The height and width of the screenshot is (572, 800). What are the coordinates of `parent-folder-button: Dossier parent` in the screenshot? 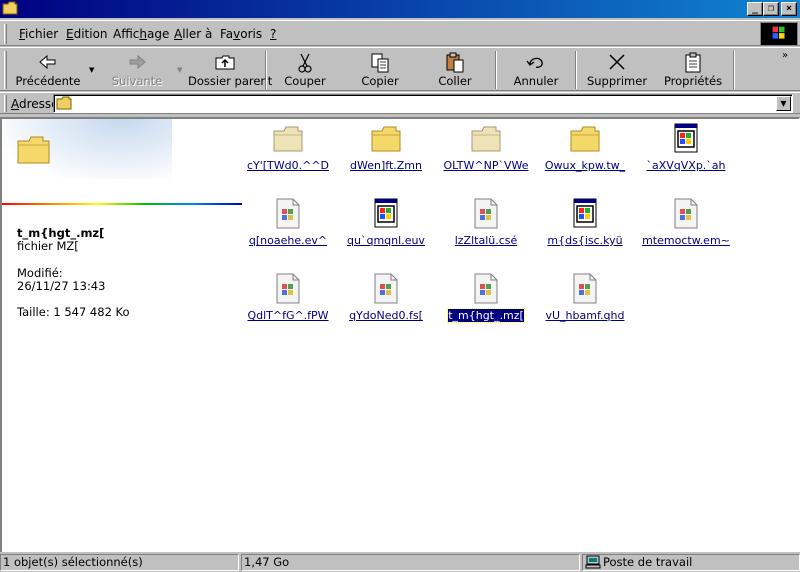 It's located at (230, 70).